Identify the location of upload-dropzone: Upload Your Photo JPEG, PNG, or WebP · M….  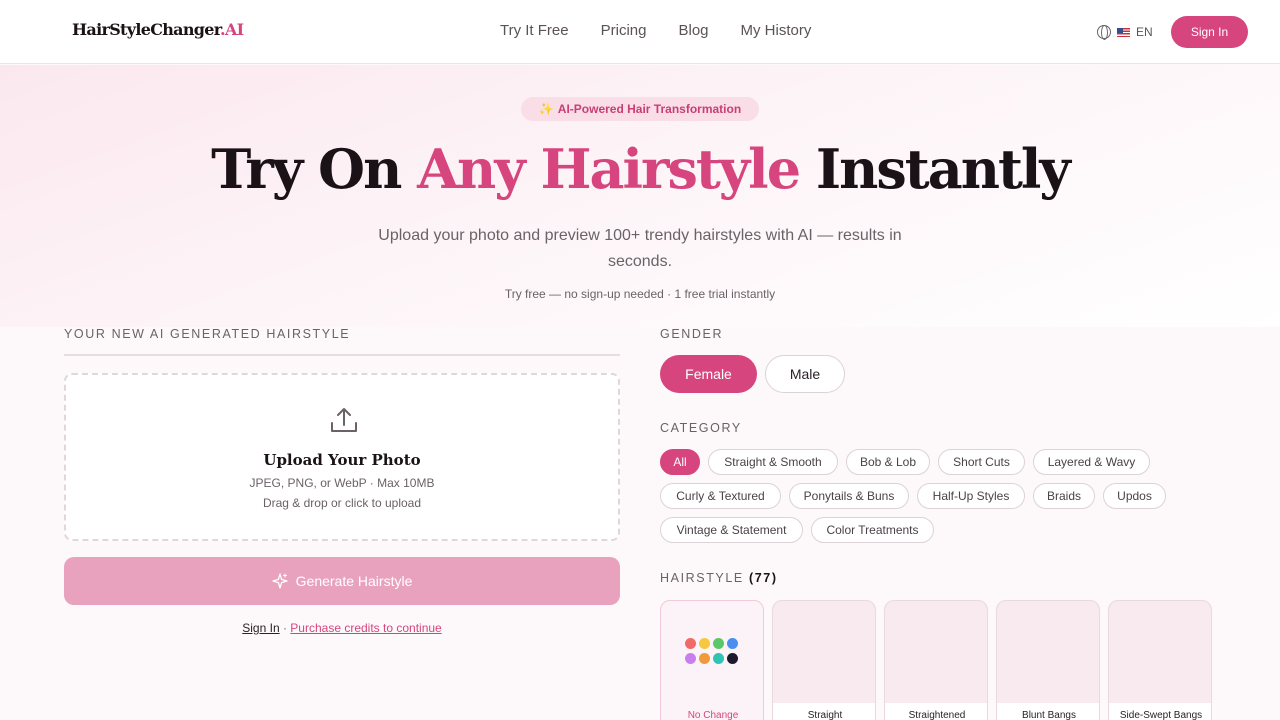
(342, 457).